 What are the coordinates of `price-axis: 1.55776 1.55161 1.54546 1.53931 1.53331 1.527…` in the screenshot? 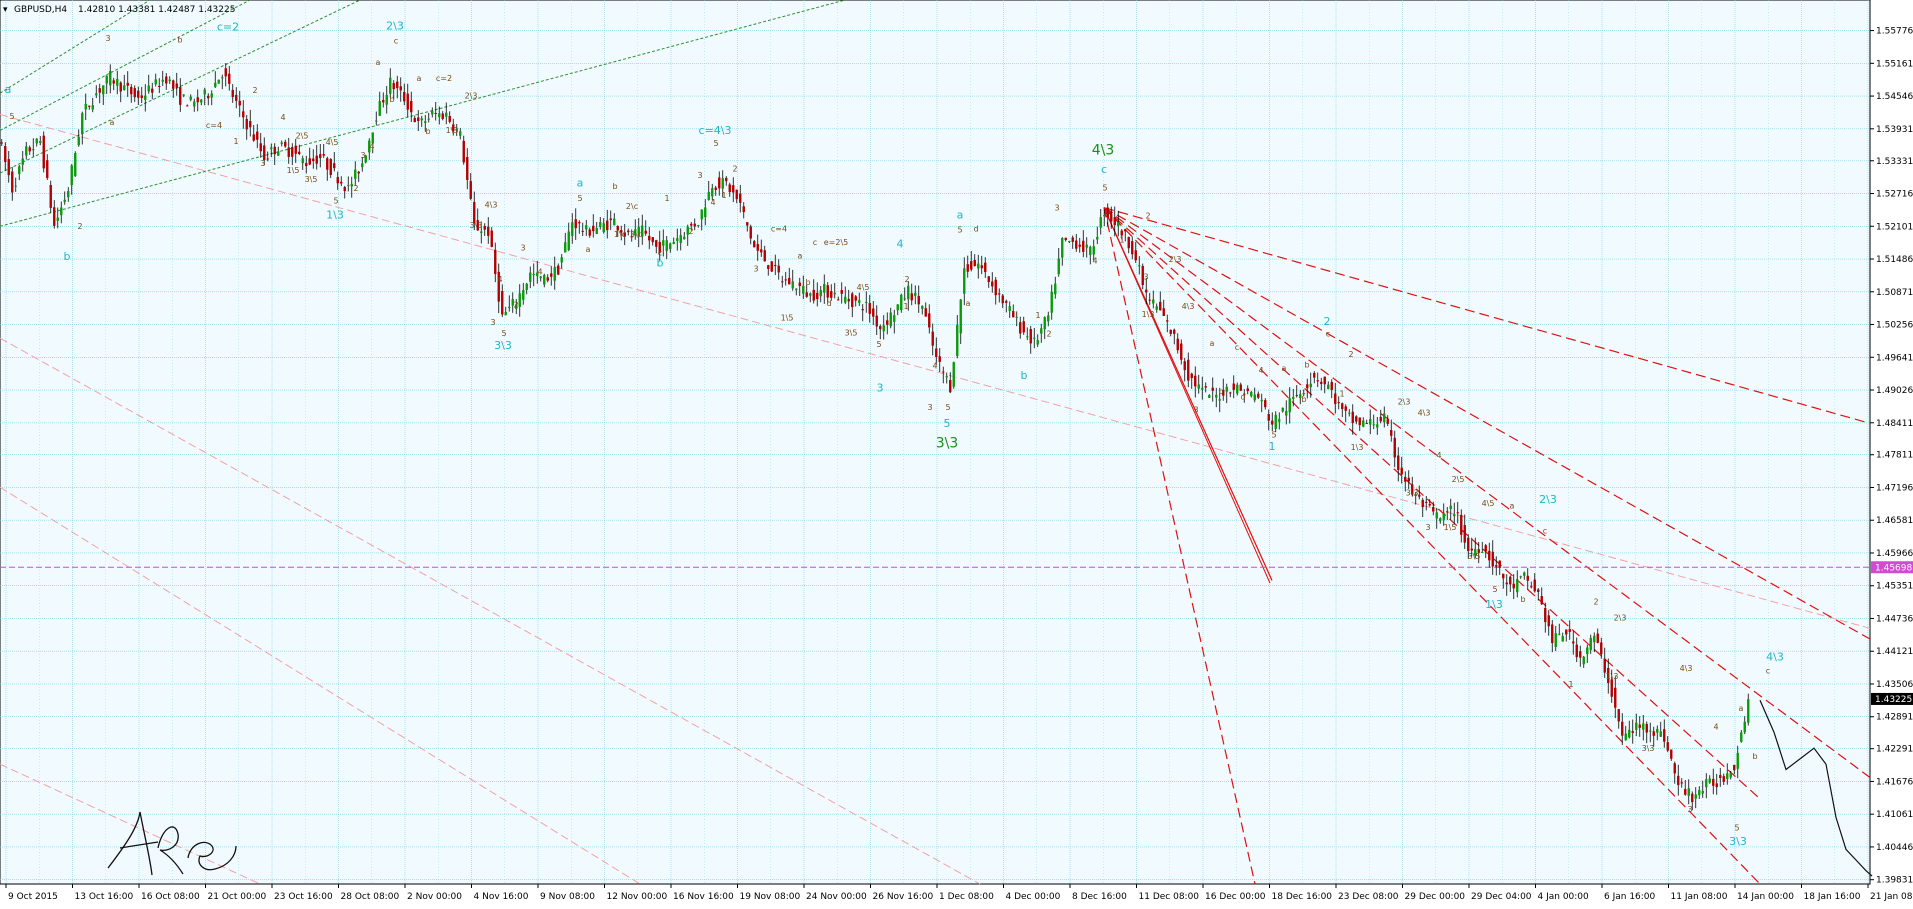 It's located at (1891, 456).